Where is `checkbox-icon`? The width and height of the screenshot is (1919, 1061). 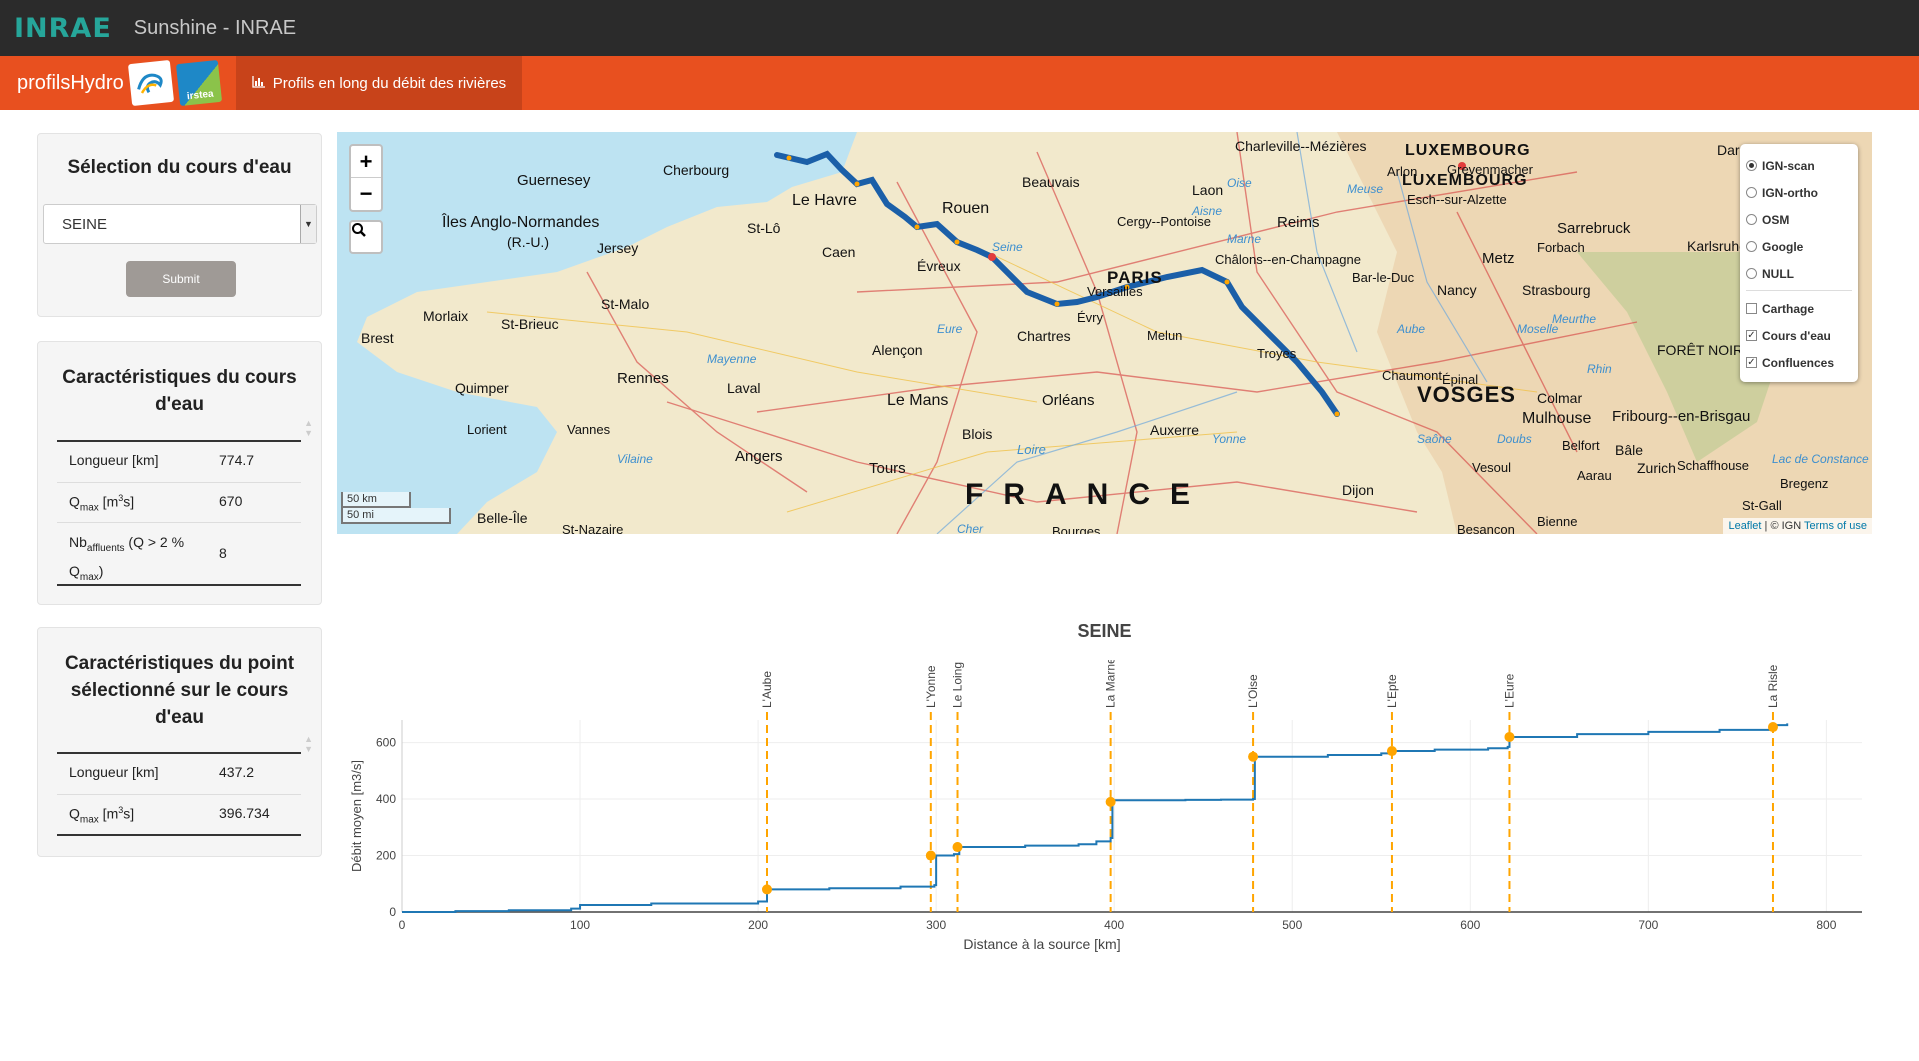
checkbox-icon is located at coordinates (1751, 308).